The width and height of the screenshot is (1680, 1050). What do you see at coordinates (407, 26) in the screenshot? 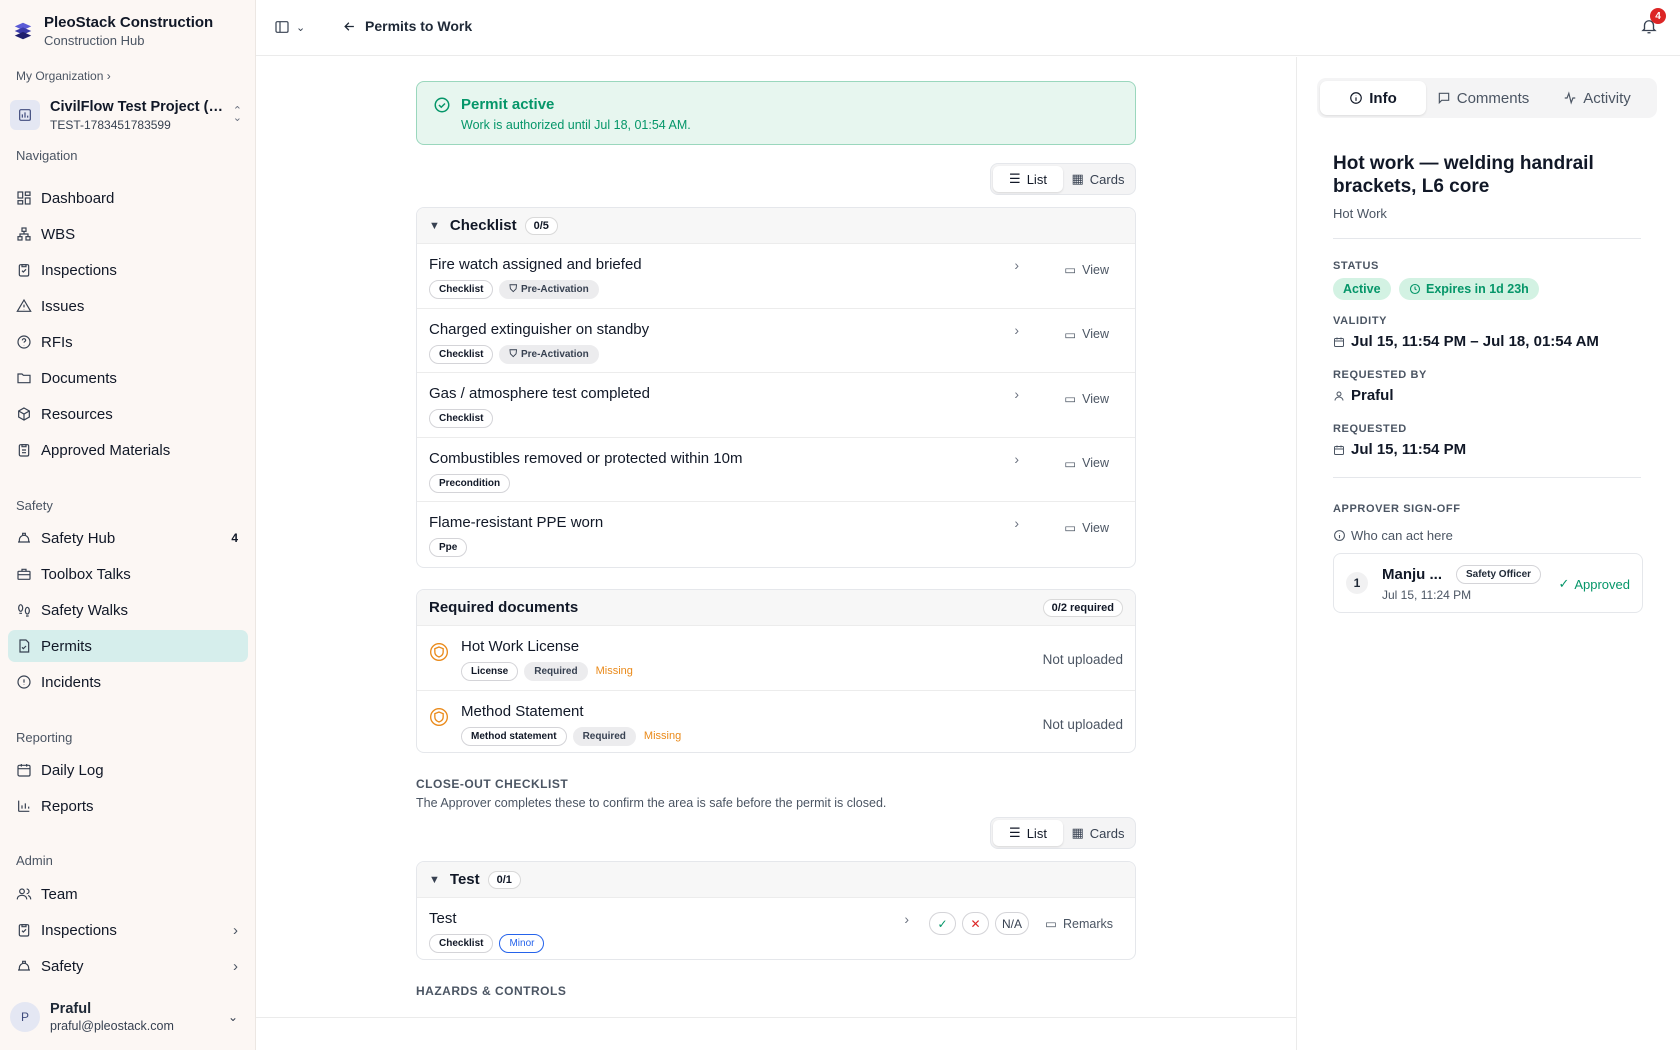
I see `back-to-permits-link: Permits to Work` at bounding box center [407, 26].